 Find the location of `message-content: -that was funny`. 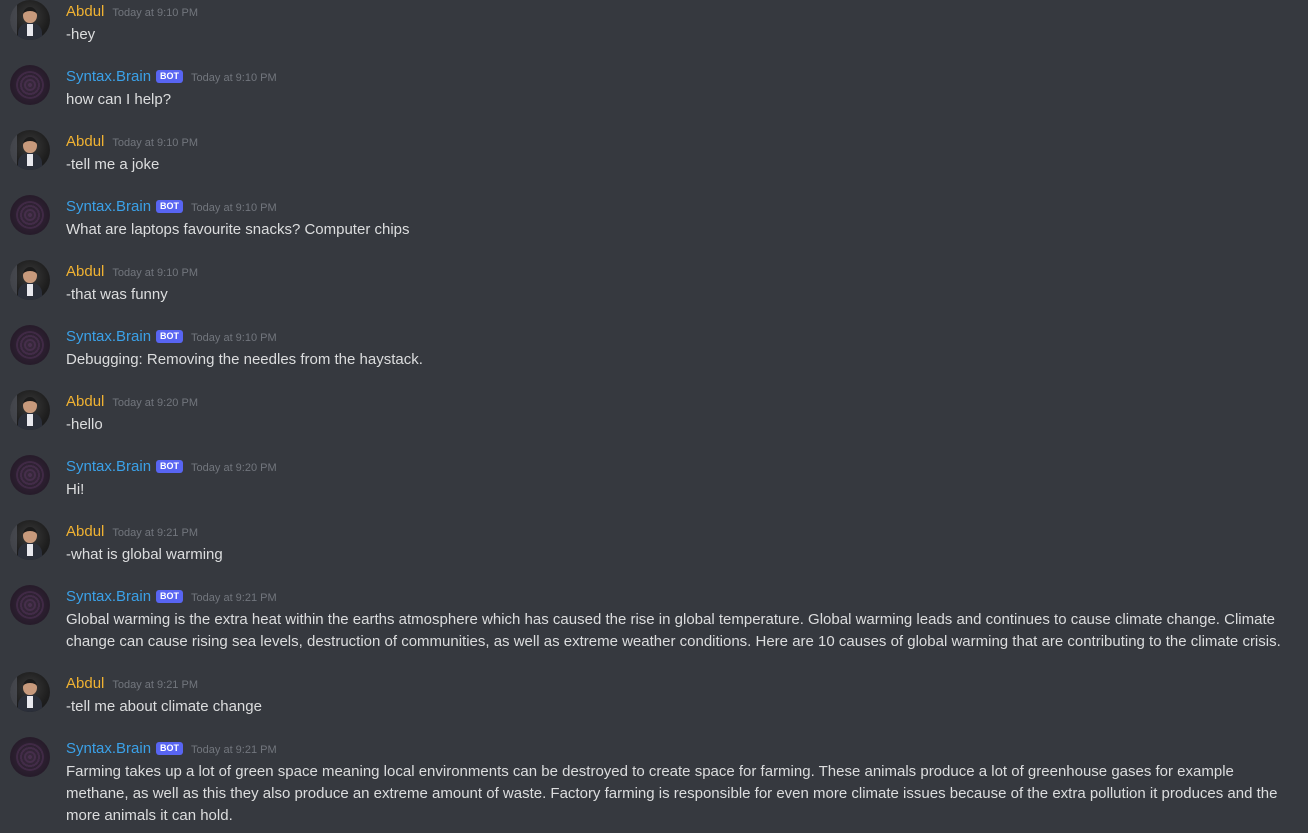

message-content: -that was funny is located at coordinates (117, 294).